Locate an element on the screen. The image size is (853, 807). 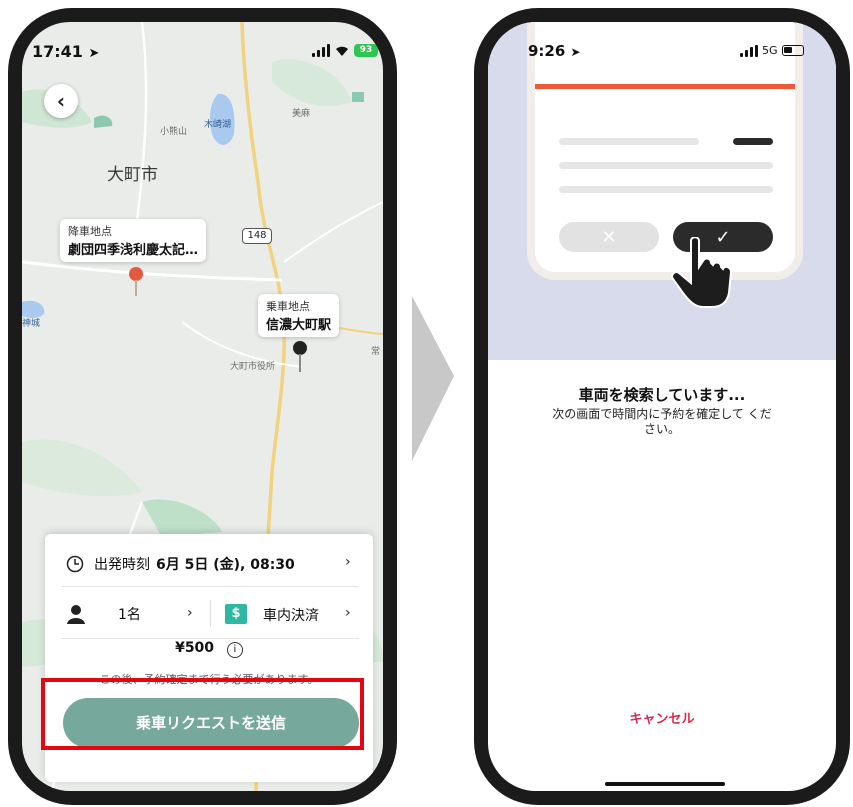
clock-icon is located at coordinates (75, 564).